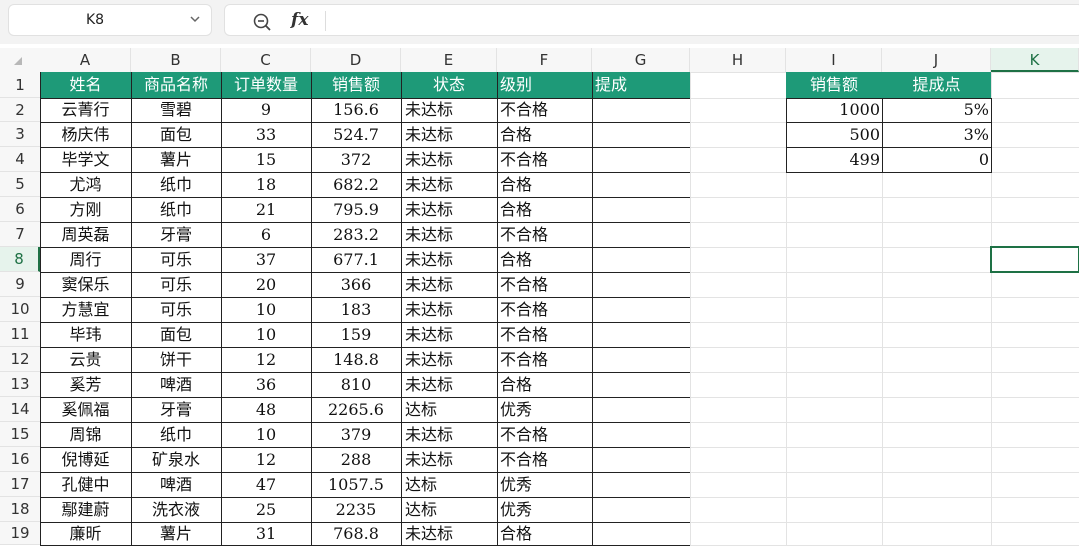 This screenshot has width=1079, height=546. I want to click on data-cell-c9: 20, so click(266, 284).